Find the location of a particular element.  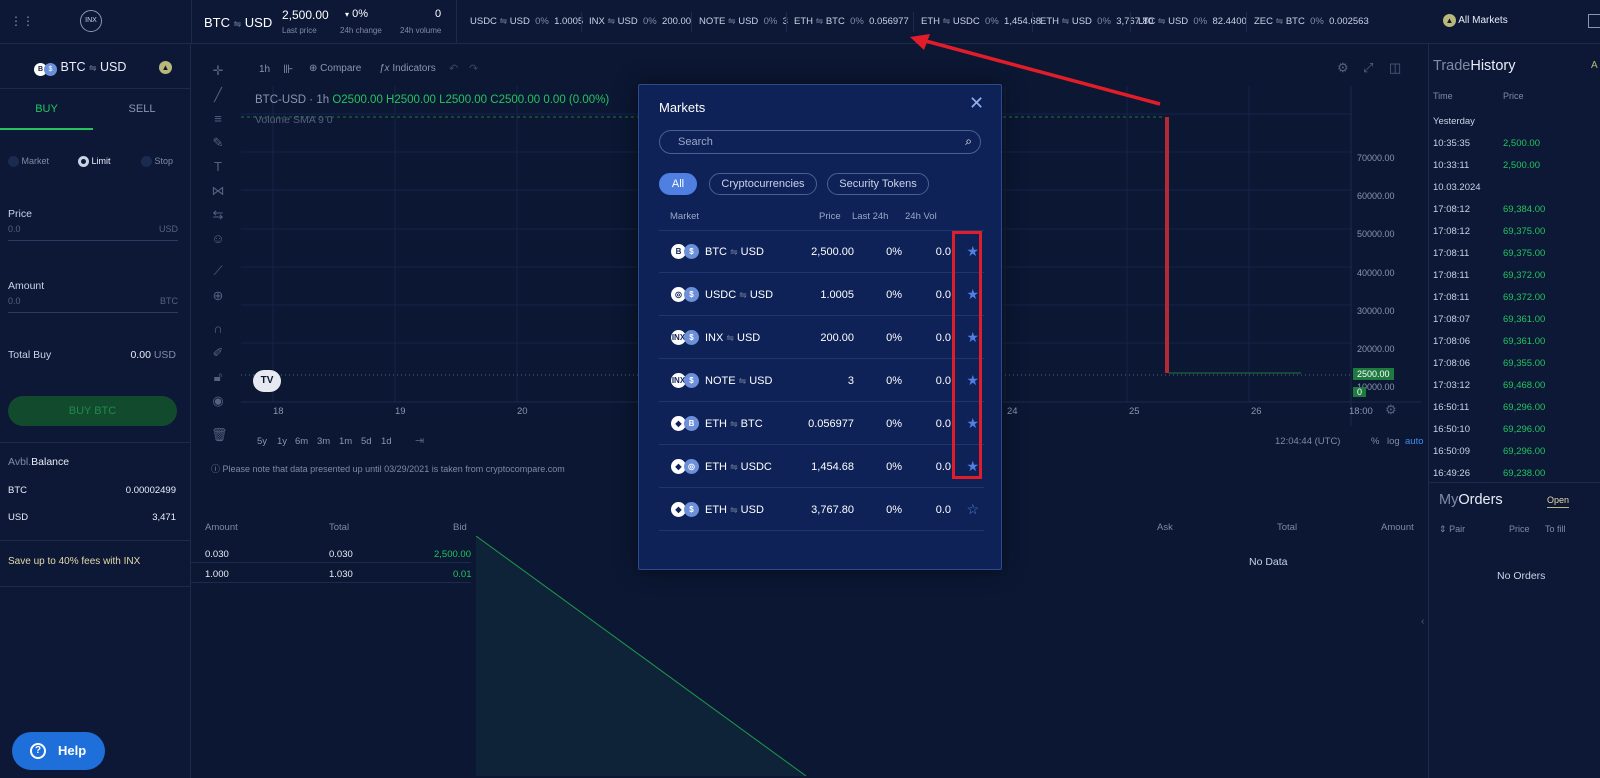

market-row: ◎ $ USDC ⇋ USD 1.0005 0% 0.0 ★ is located at coordinates (821, 295).